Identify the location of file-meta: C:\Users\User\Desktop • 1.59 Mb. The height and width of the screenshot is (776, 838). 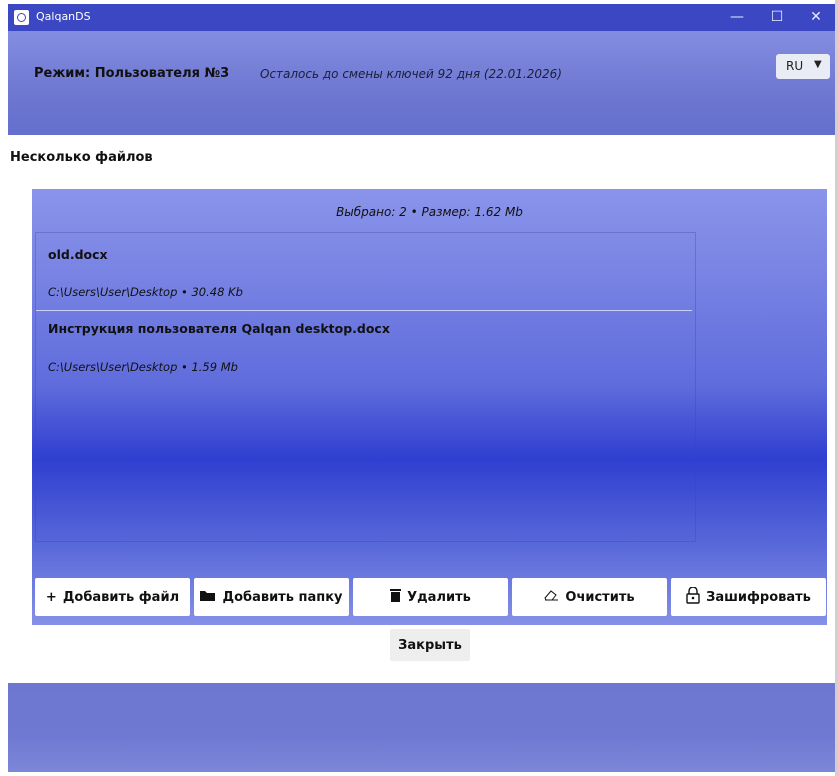
(143, 367).